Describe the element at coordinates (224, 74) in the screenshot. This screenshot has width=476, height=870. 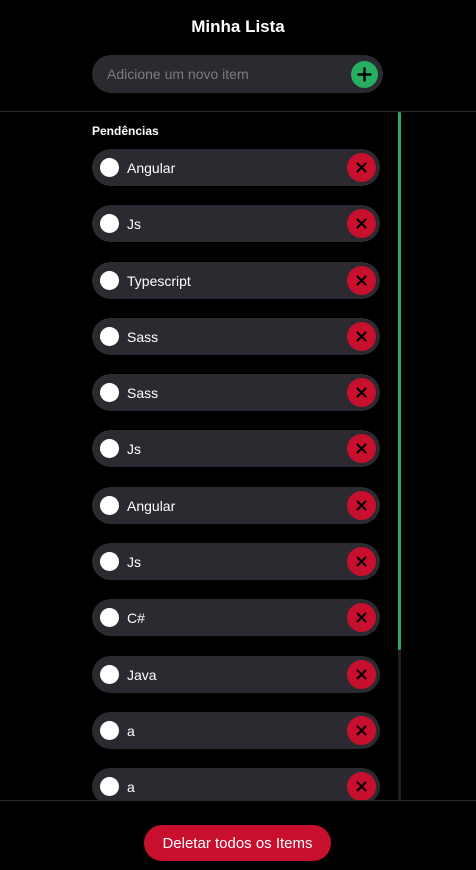
I see `new-item-input` at that location.